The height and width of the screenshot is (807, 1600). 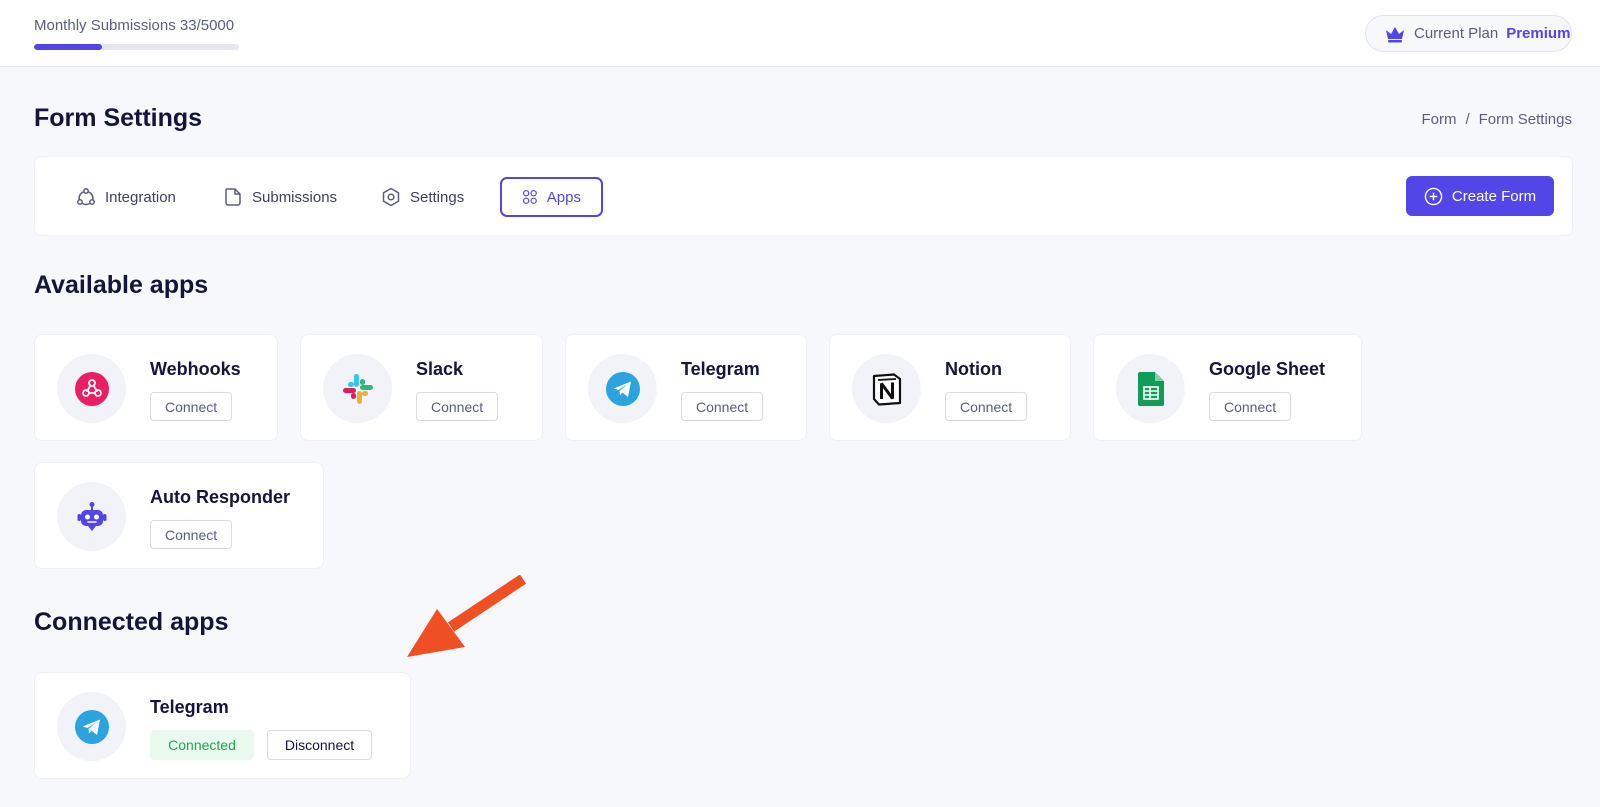 What do you see at coordinates (202, 745) in the screenshot?
I see `connected-status-badge: Connected` at bounding box center [202, 745].